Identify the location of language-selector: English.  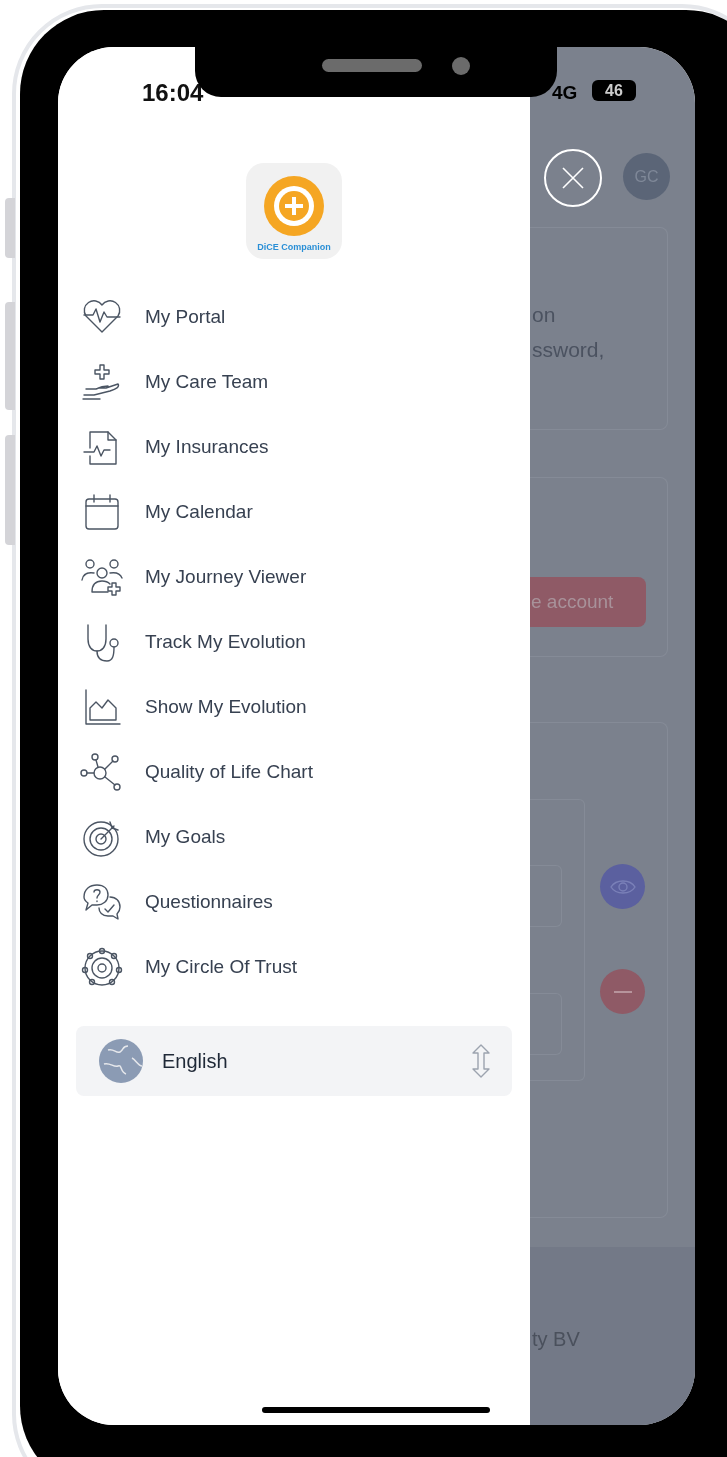
(294, 1061).